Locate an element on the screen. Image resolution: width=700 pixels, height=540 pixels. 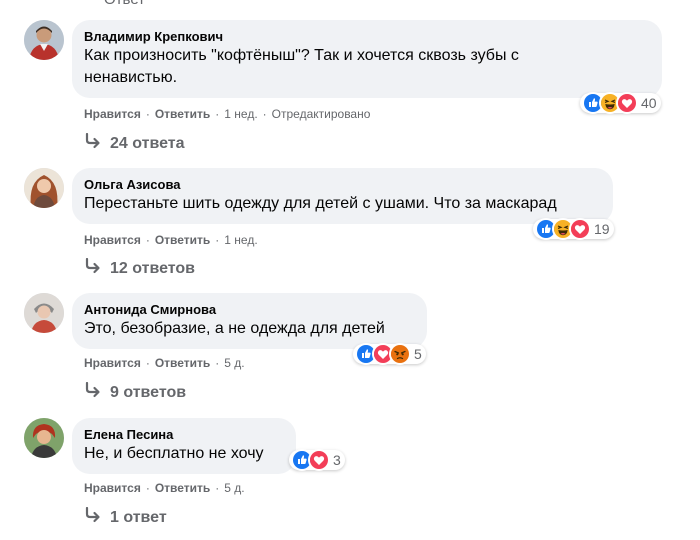
view-replies-button: 24 ответа is located at coordinates (134, 143).